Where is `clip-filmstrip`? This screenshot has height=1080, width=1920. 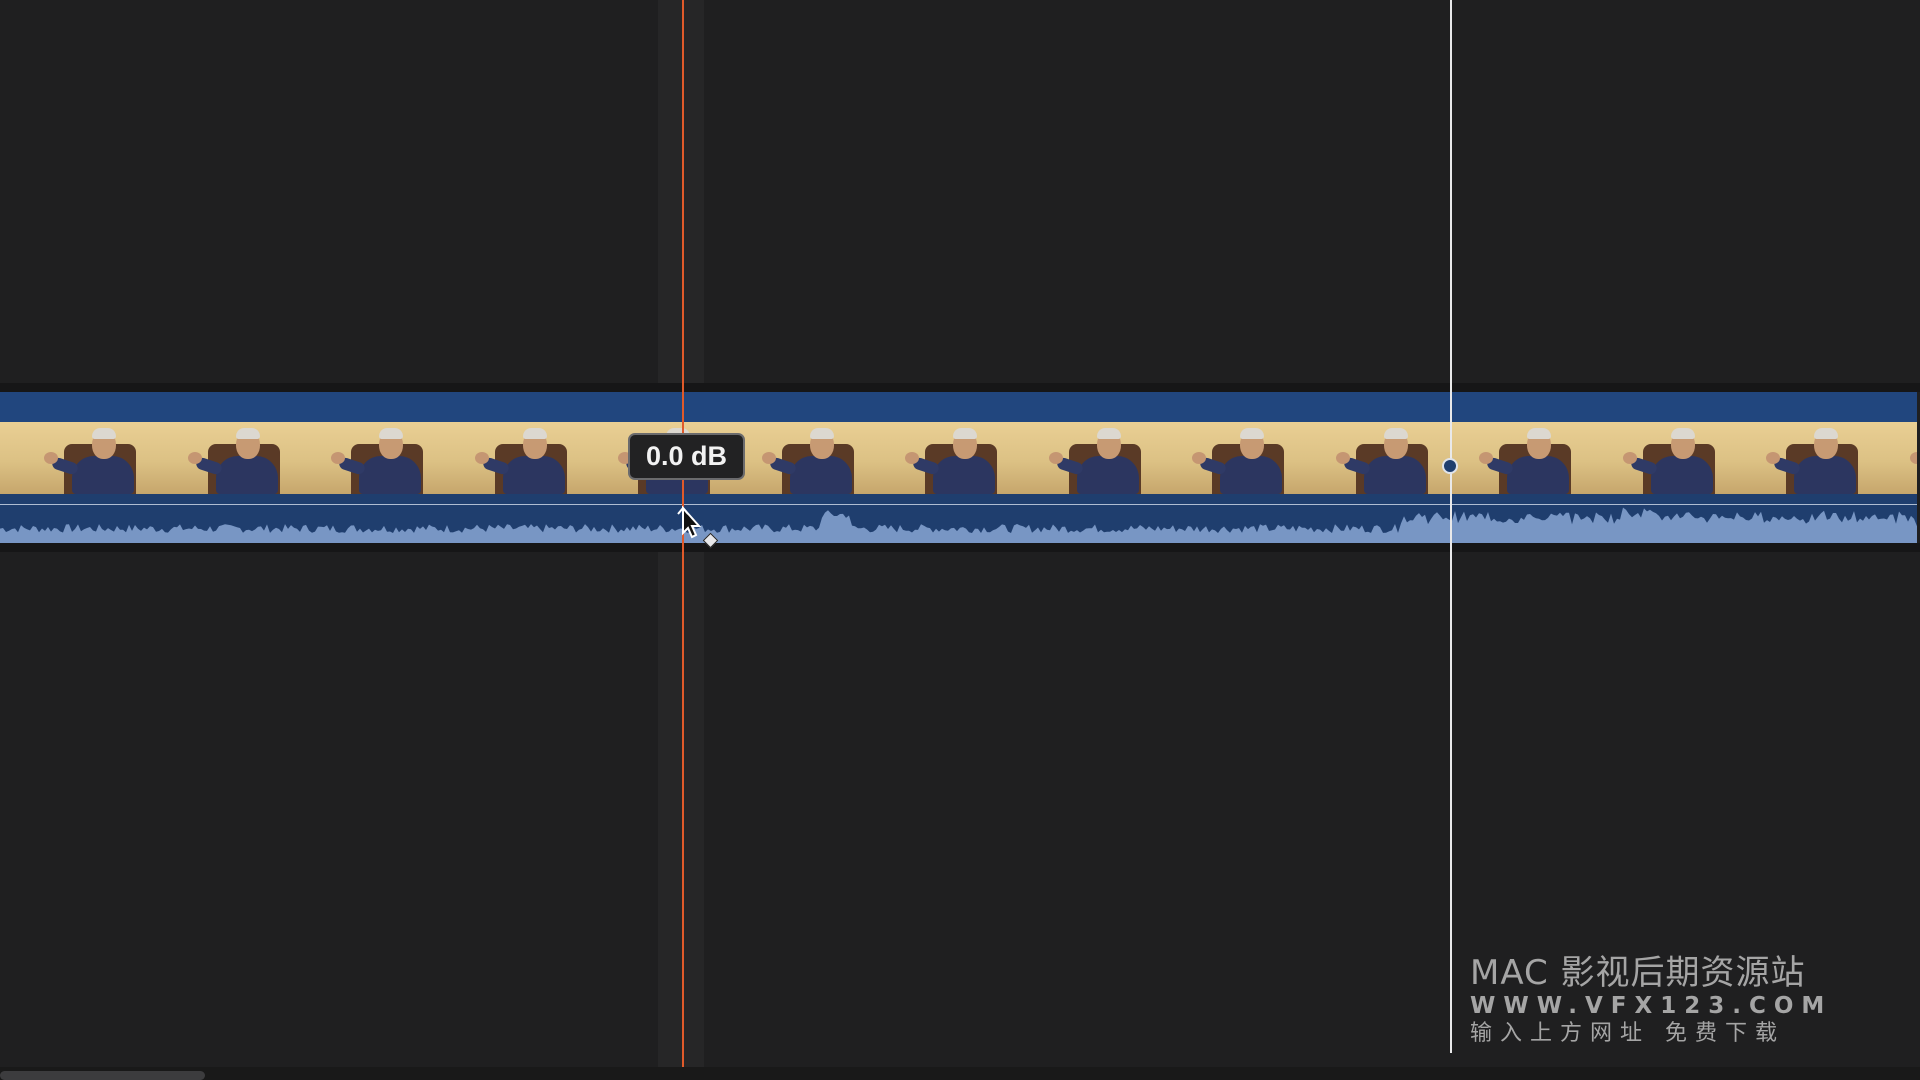 clip-filmstrip is located at coordinates (958, 458).